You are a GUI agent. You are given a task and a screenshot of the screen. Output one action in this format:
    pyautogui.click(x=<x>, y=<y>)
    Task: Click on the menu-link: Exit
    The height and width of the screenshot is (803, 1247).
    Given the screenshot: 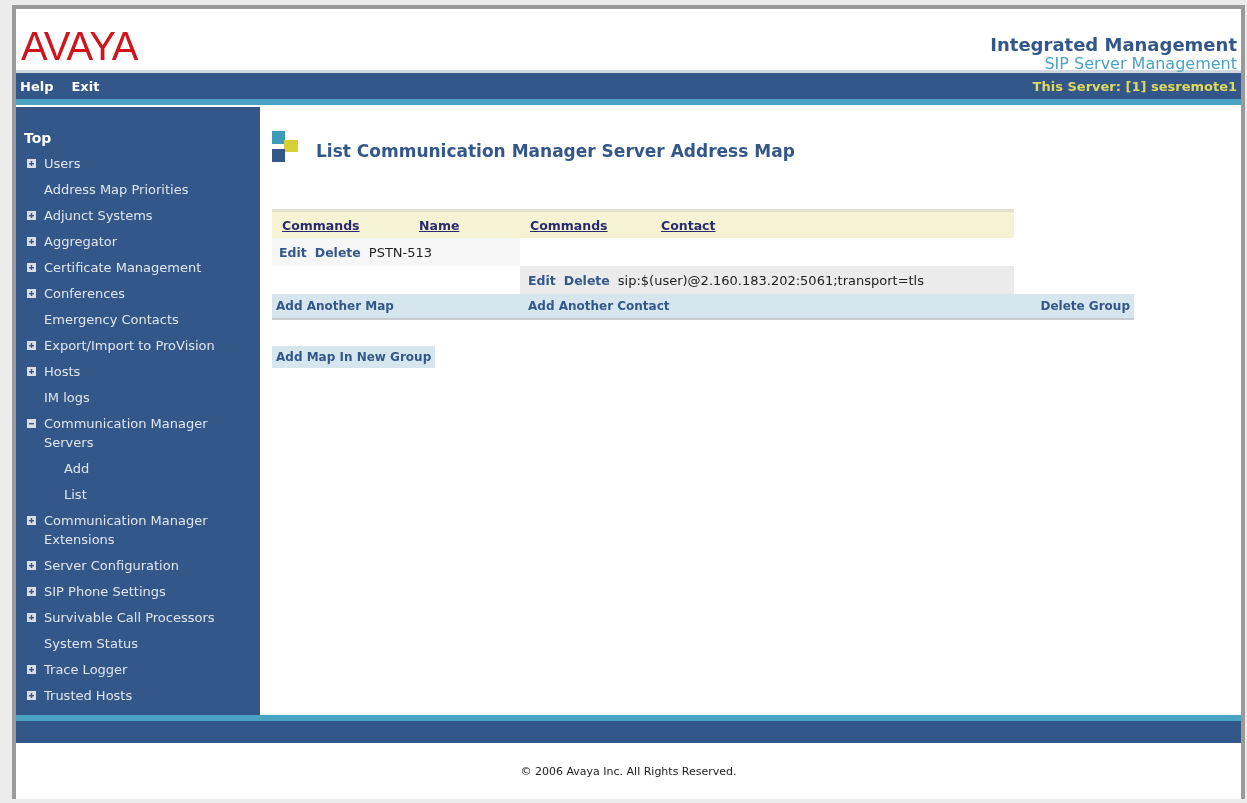 What is the action you would take?
    pyautogui.click(x=85, y=86)
    